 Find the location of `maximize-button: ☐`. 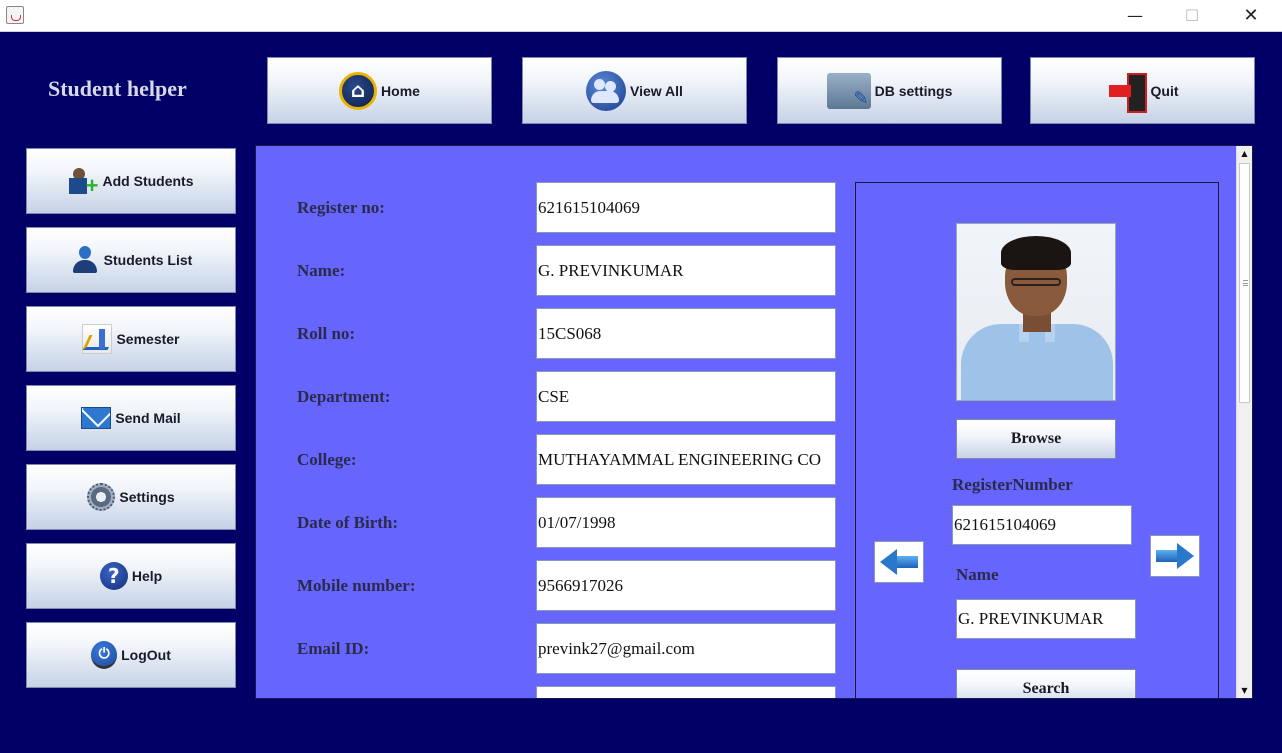

maximize-button: ☐ is located at coordinates (1192, 16).